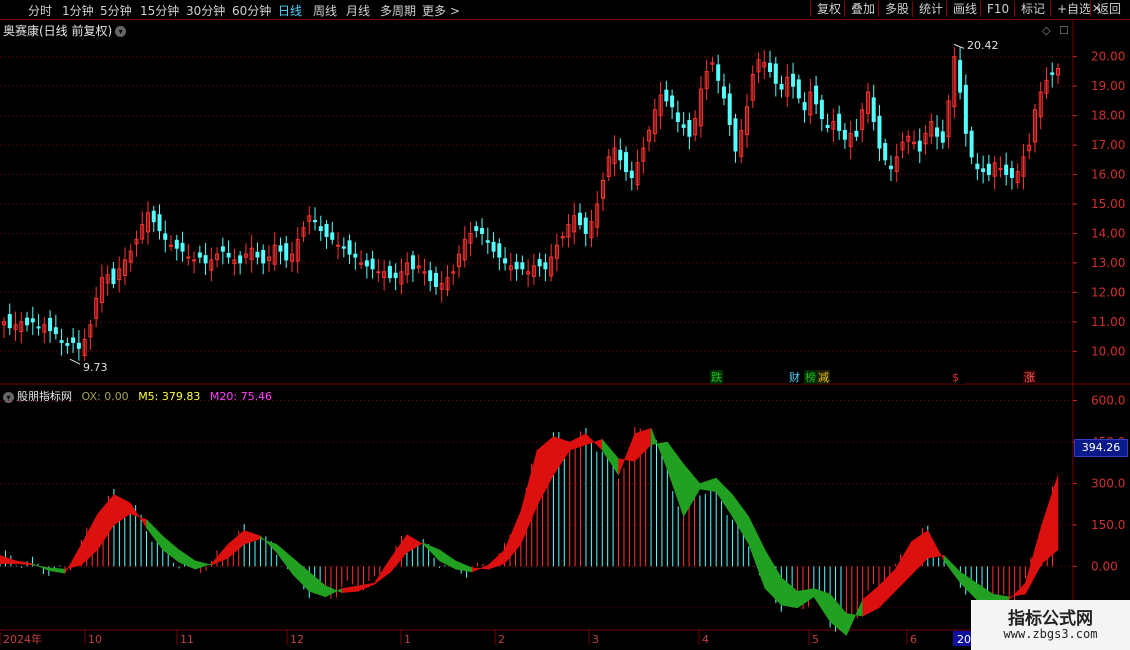  I want to click on date-label: 6, so click(913, 639).